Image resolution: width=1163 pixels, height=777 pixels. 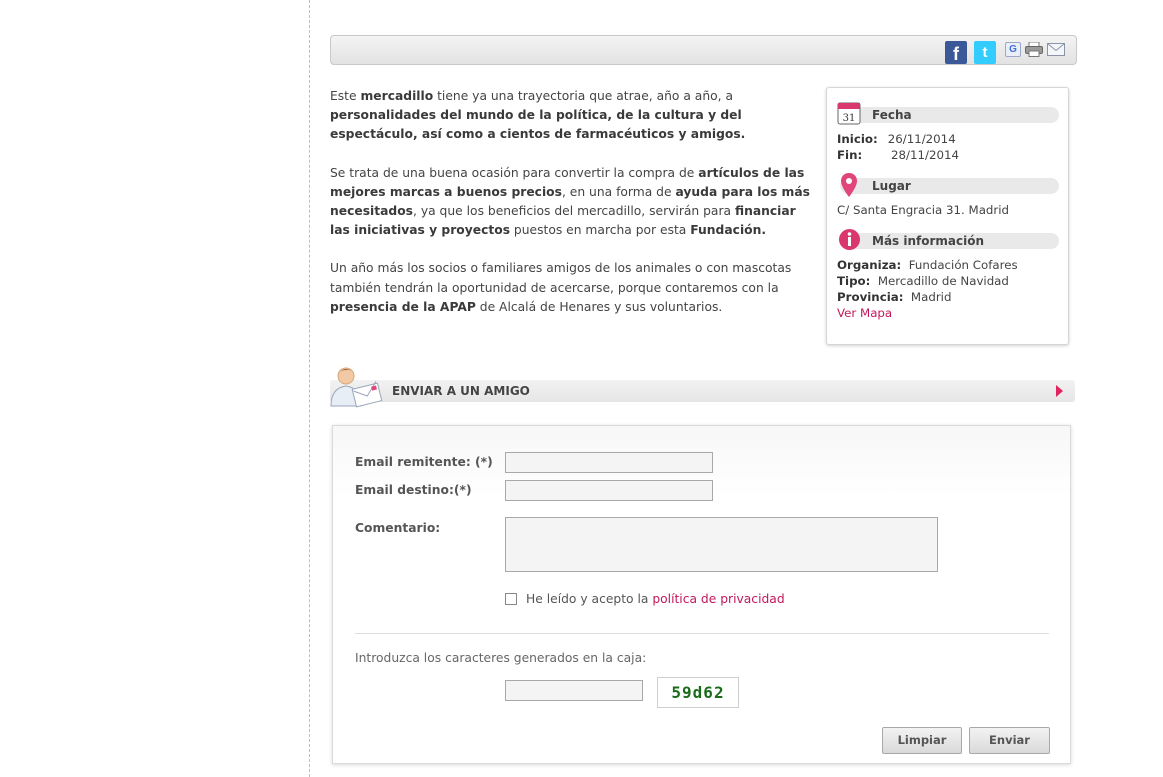 What do you see at coordinates (850, 155) in the screenshot?
I see `fin-label: Fin:` at bounding box center [850, 155].